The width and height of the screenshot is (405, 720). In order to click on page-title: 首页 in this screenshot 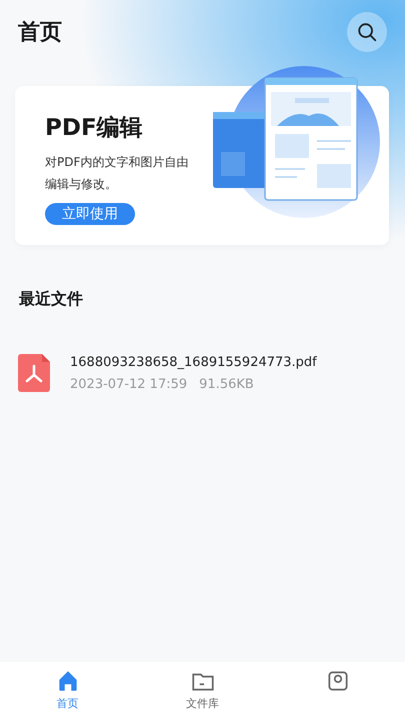, I will do `click(40, 33)`.